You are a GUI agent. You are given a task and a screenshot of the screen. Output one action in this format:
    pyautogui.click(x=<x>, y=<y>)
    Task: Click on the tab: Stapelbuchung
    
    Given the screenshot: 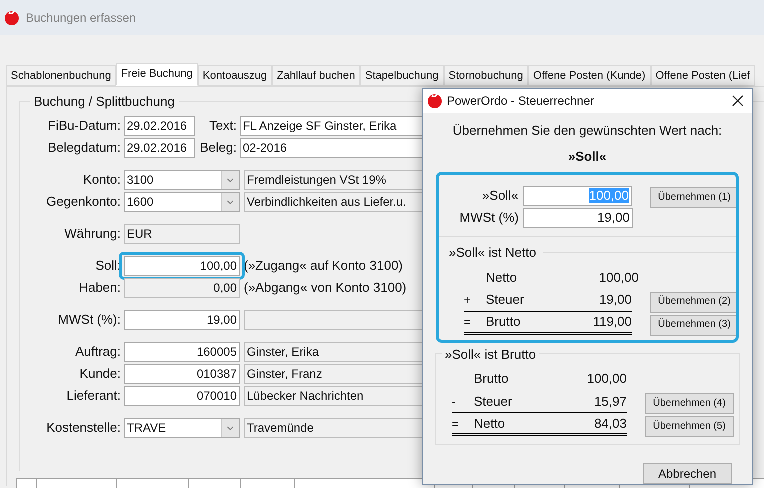 What is the action you would take?
    pyautogui.click(x=402, y=75)
    